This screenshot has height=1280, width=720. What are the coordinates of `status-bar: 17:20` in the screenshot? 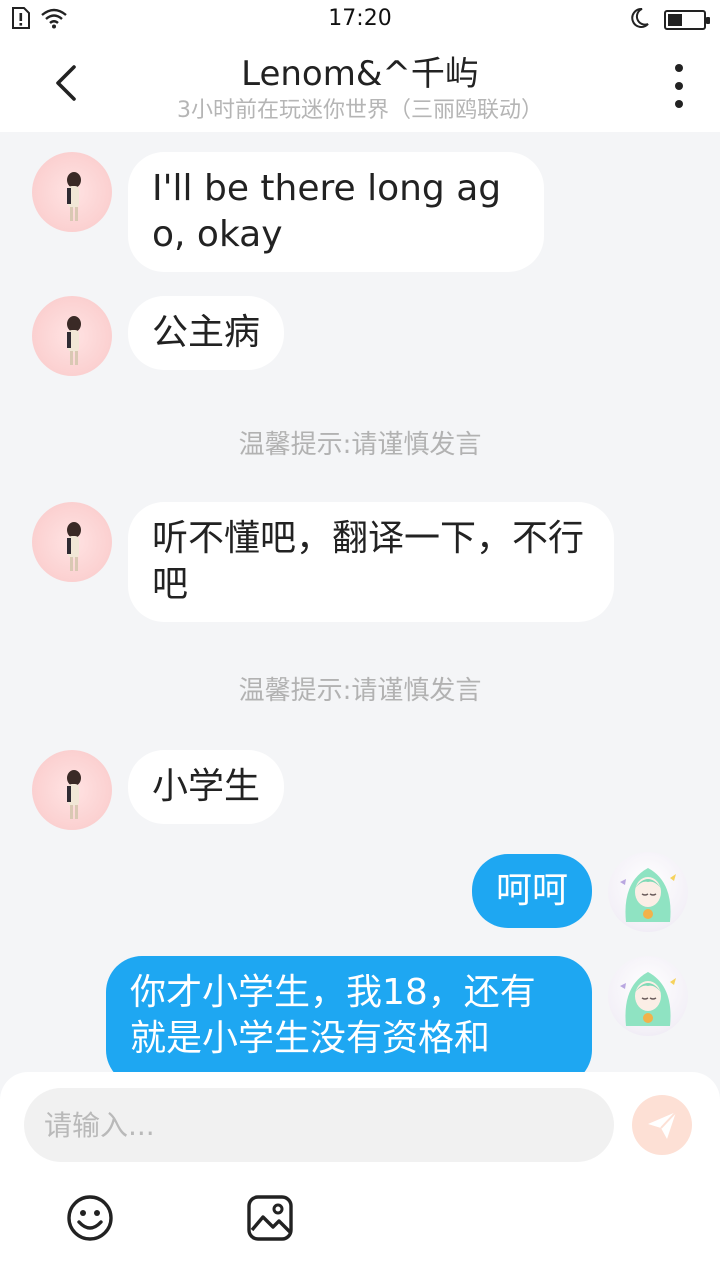 It's located at (360, 19).